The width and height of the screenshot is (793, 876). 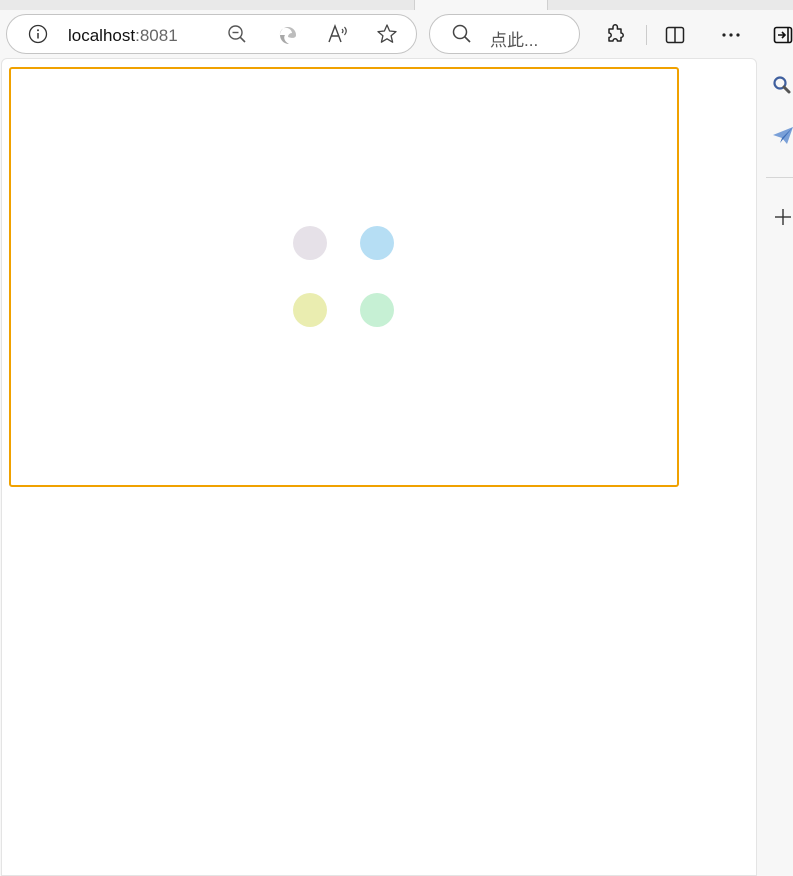 What do you see at coordinates (377, 310) in the screenshot?
I see `loader-dot-green` at bounding box center [377, 310].